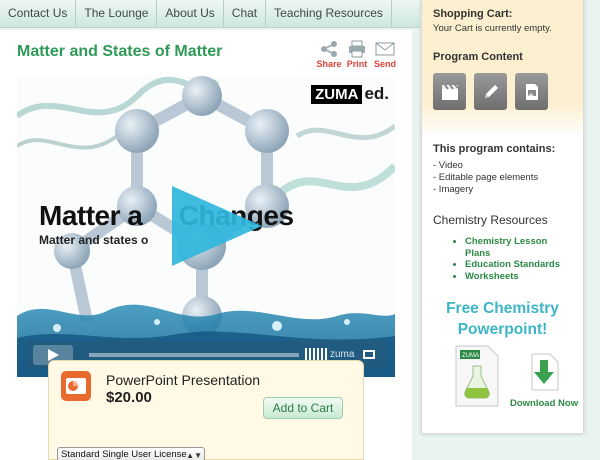  Describe the element at coordinates (474, 356) in the screenshot. I see `svg-text: ZUMA ed` at that location.